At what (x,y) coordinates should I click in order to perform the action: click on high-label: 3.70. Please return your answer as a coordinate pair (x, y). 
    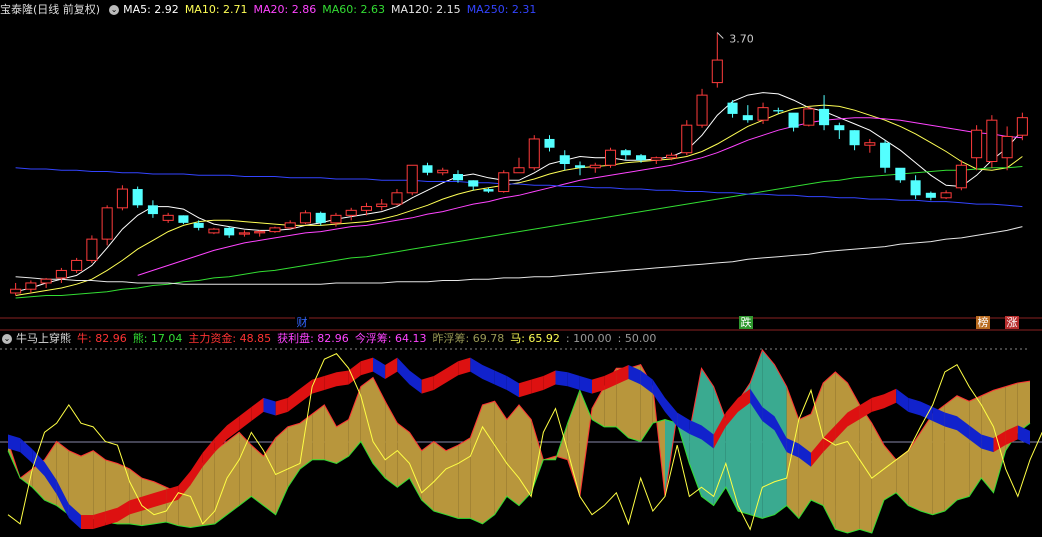
    Looking at the image, I should click on (741, 39).